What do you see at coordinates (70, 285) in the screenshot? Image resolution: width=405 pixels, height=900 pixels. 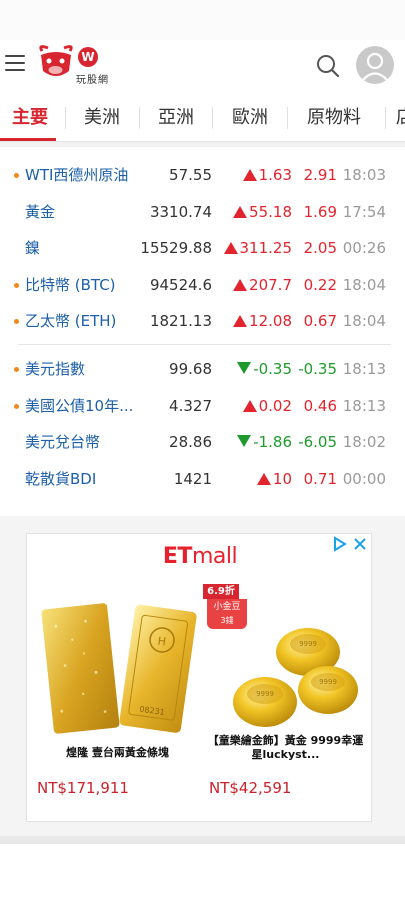 I see `quote-name: 比特幣 (BTC)` at bounding box center [70, 285].